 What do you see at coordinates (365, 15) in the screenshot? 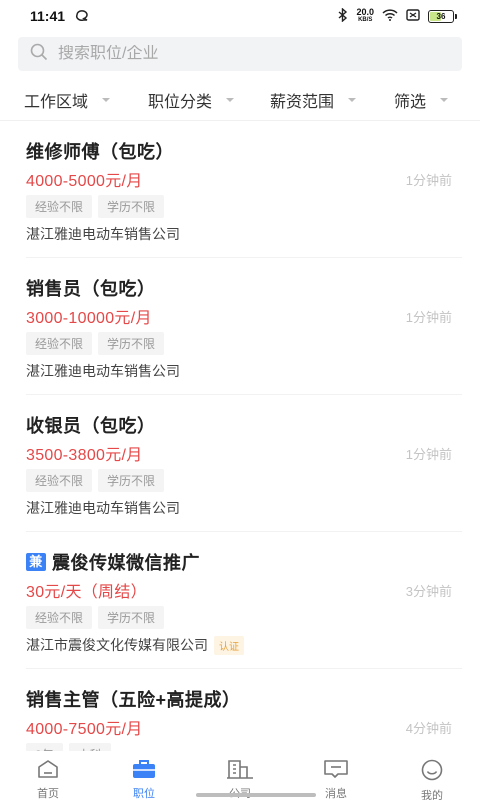
I see `net-speed: 20.0 KB/S` at bounding box center [365, 15].